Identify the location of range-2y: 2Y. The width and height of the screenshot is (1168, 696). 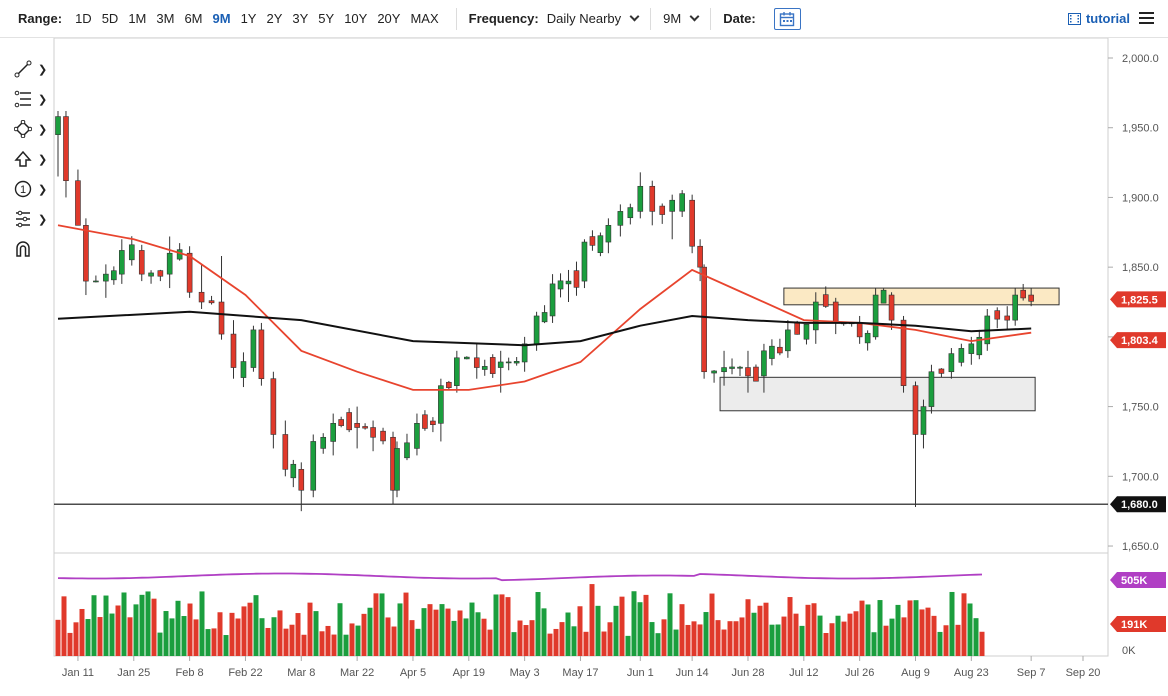
(274, 18).